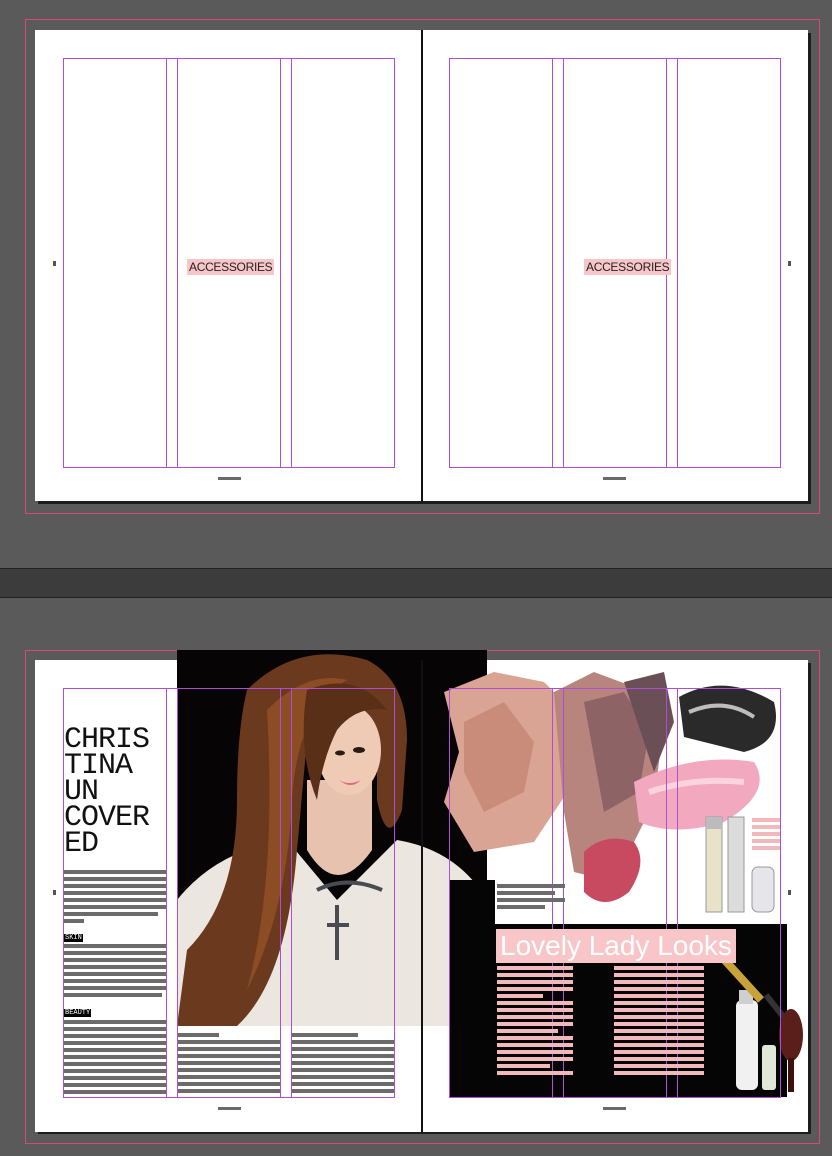  Describe the element at coordinates (115, 898) in the screenshot. I see `body-text-intro` at that location.